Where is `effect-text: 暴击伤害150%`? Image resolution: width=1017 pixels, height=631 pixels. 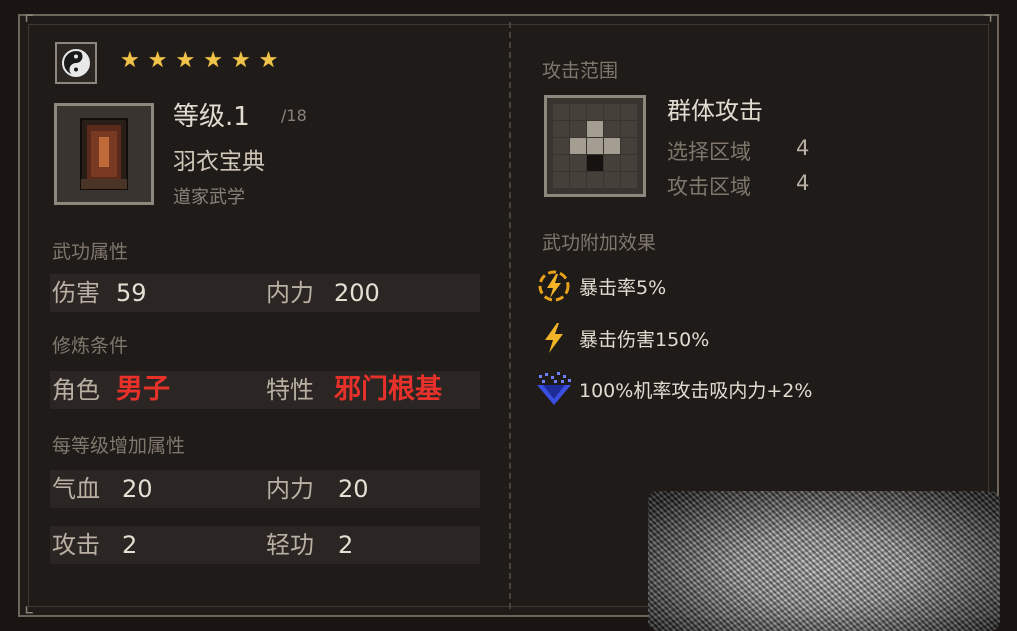
effect-text: 暴击伤害150% is located at coordinates (644, 339).